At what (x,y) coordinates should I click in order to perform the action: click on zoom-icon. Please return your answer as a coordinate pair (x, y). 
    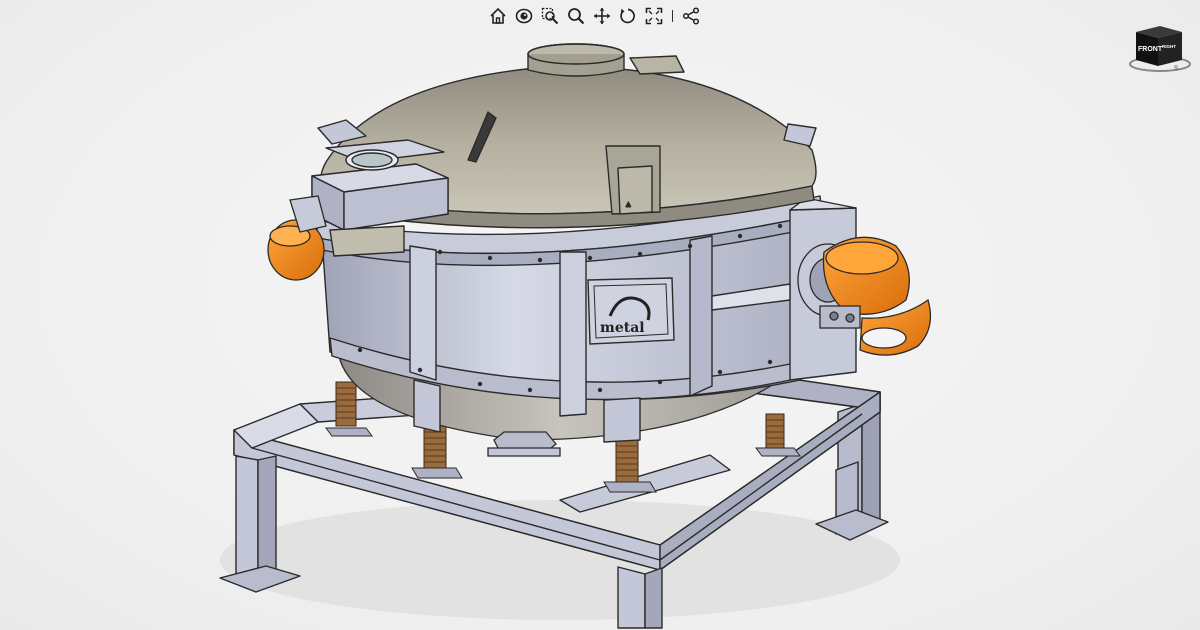
    Looking at the image, I should click on (576, 16).